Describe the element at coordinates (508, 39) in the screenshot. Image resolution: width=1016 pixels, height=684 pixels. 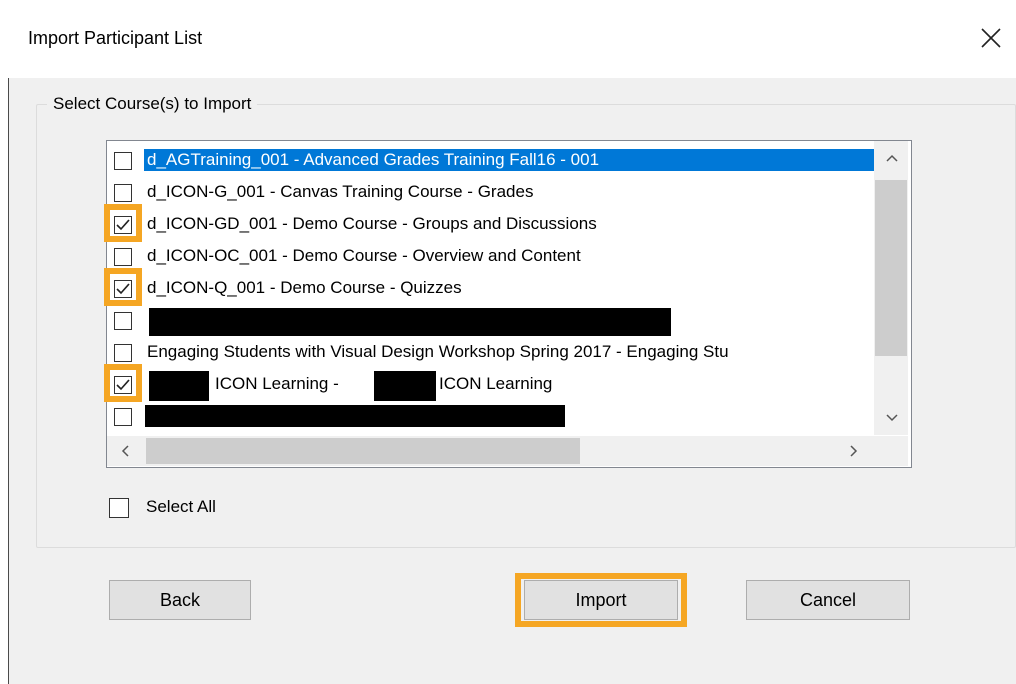
I see `title-bar: Import Participant List` at that location.